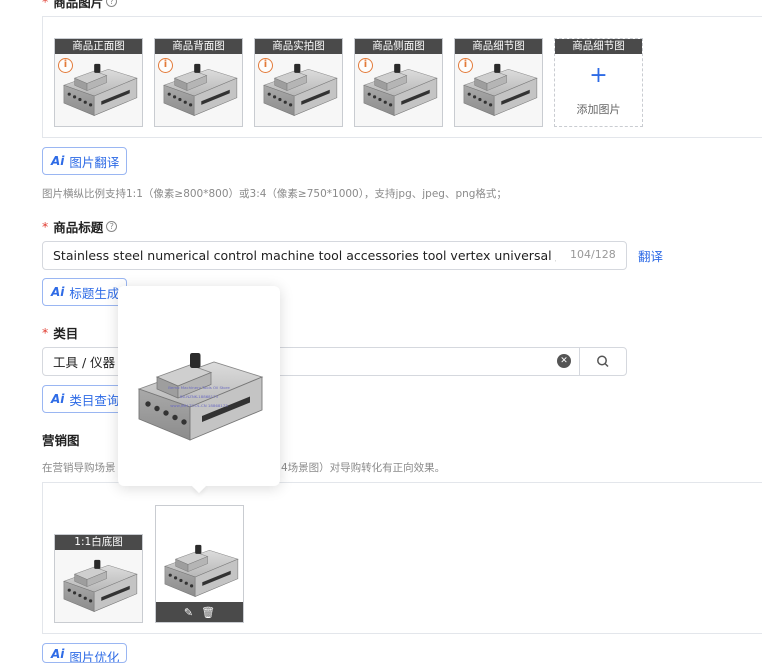 Image resolution: width=762 pixels, height=663 pixels. I want to click on image-optimize-label: 图片优化, so click(94, 656).